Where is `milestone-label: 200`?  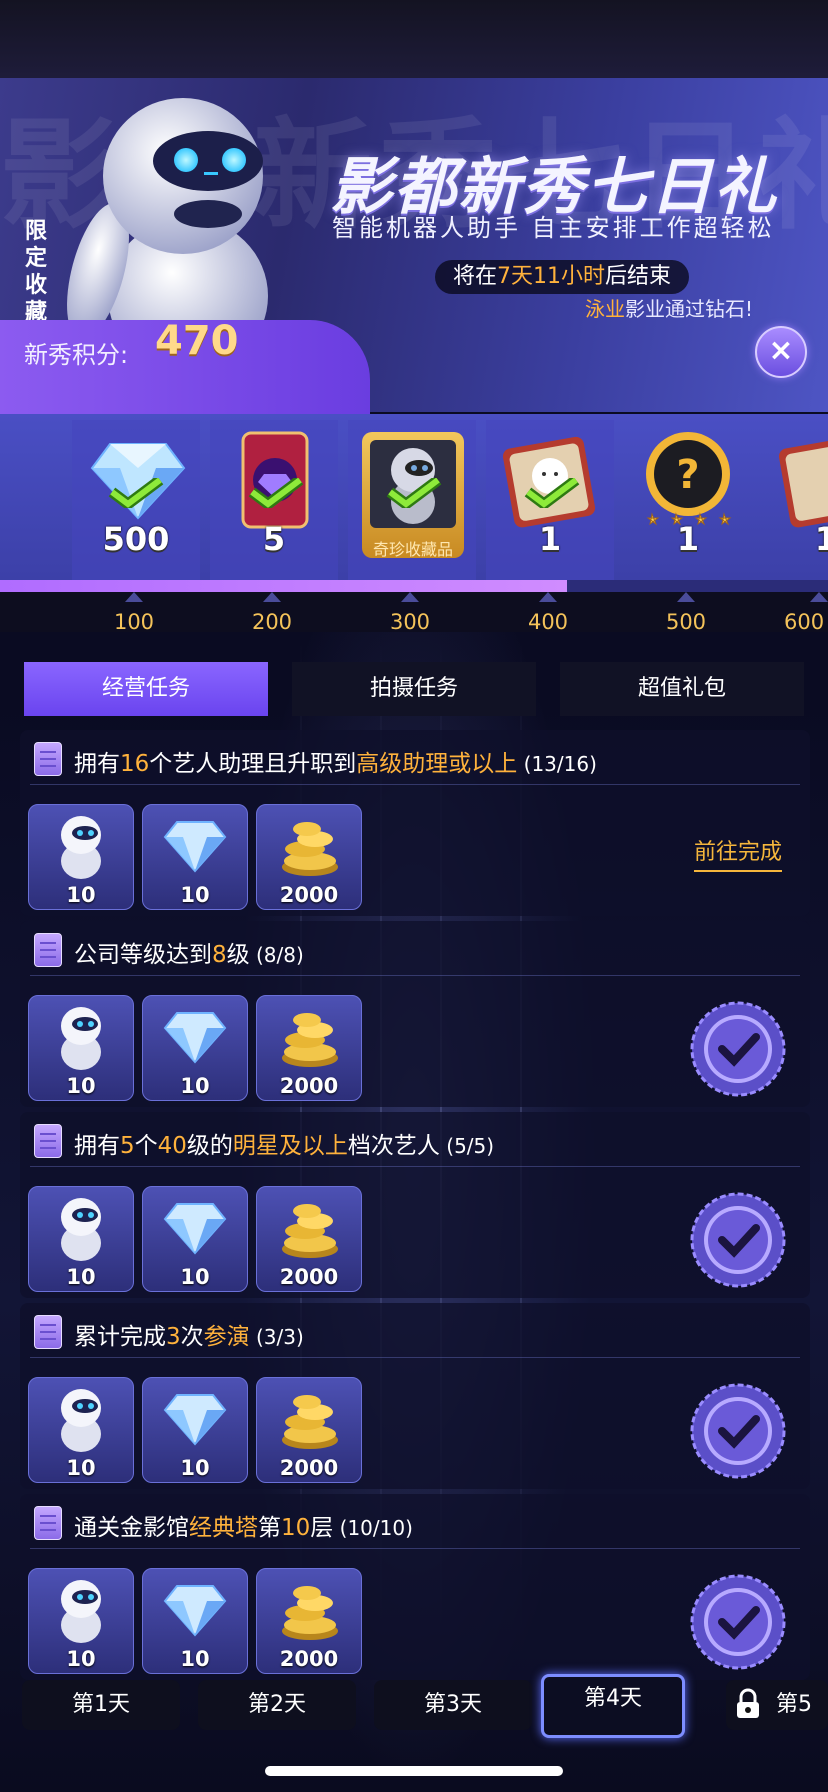
milestone-label: 200 is located at coordinates (272, 622).